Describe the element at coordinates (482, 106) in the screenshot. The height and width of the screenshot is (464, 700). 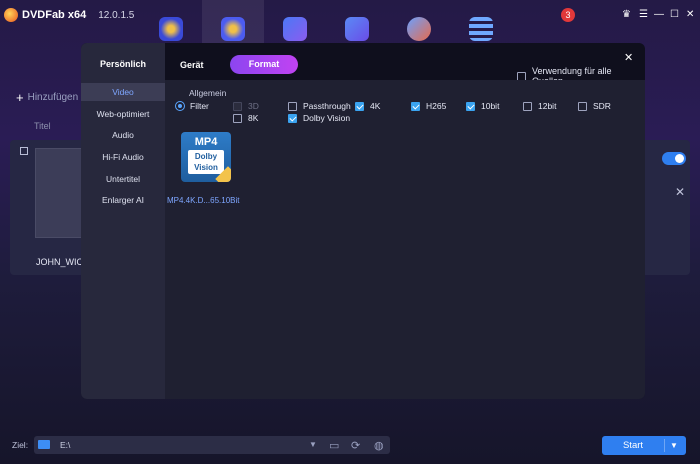
I see `option-10bit: 10bit` at that location.